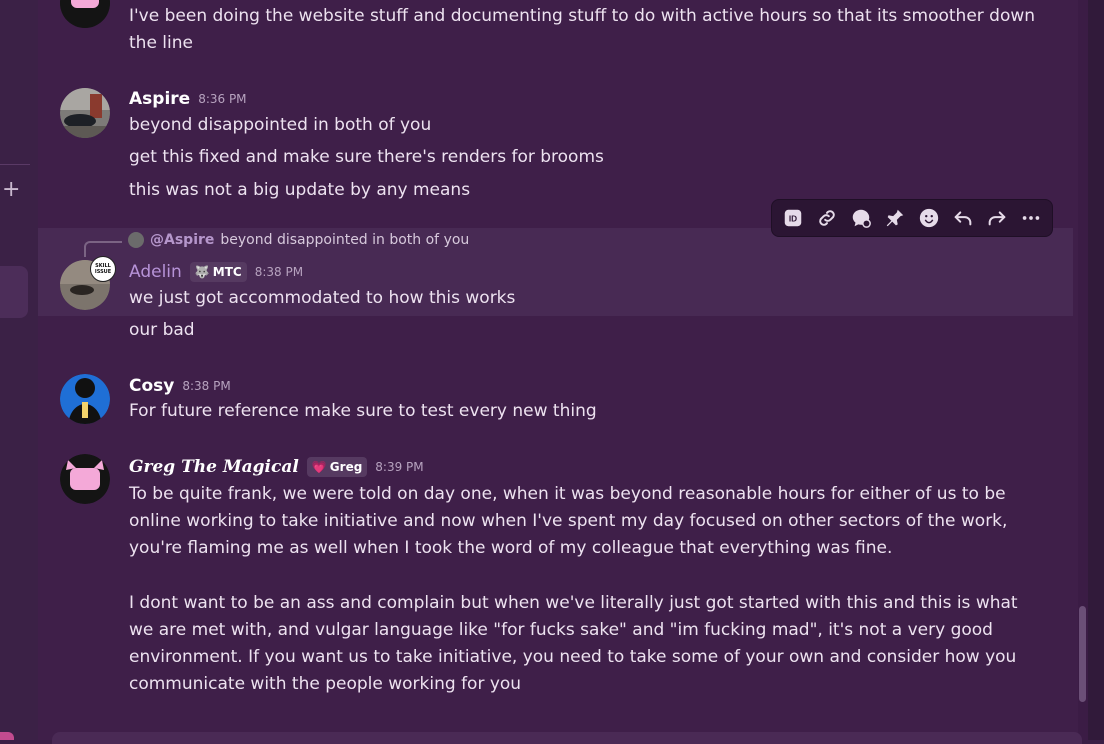  I want to click on reply-text: beyond disappointed in both of you, so click(344, 240).